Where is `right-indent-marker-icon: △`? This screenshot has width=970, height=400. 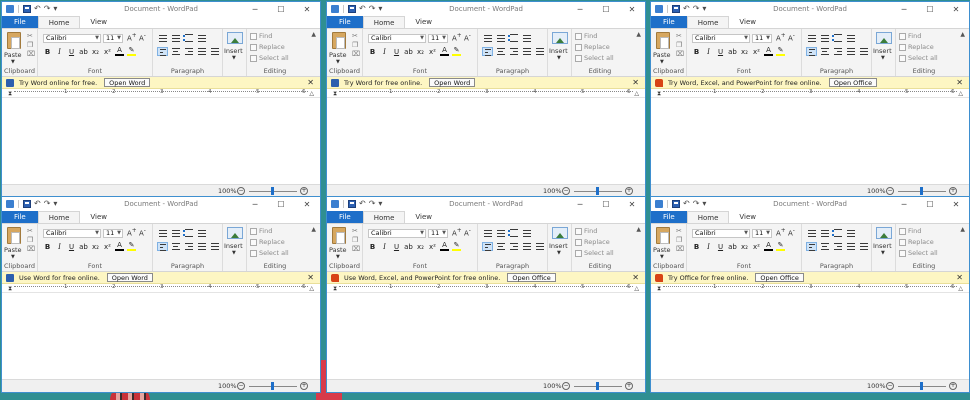 right-indent-marker-icon: △ is located at coordinates (960, 93).